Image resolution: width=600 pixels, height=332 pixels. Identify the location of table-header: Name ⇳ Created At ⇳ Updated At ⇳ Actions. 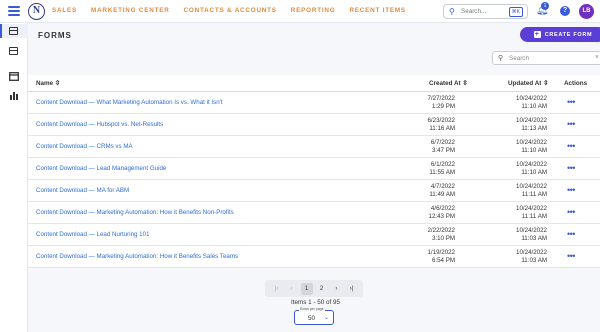
(314, 83).